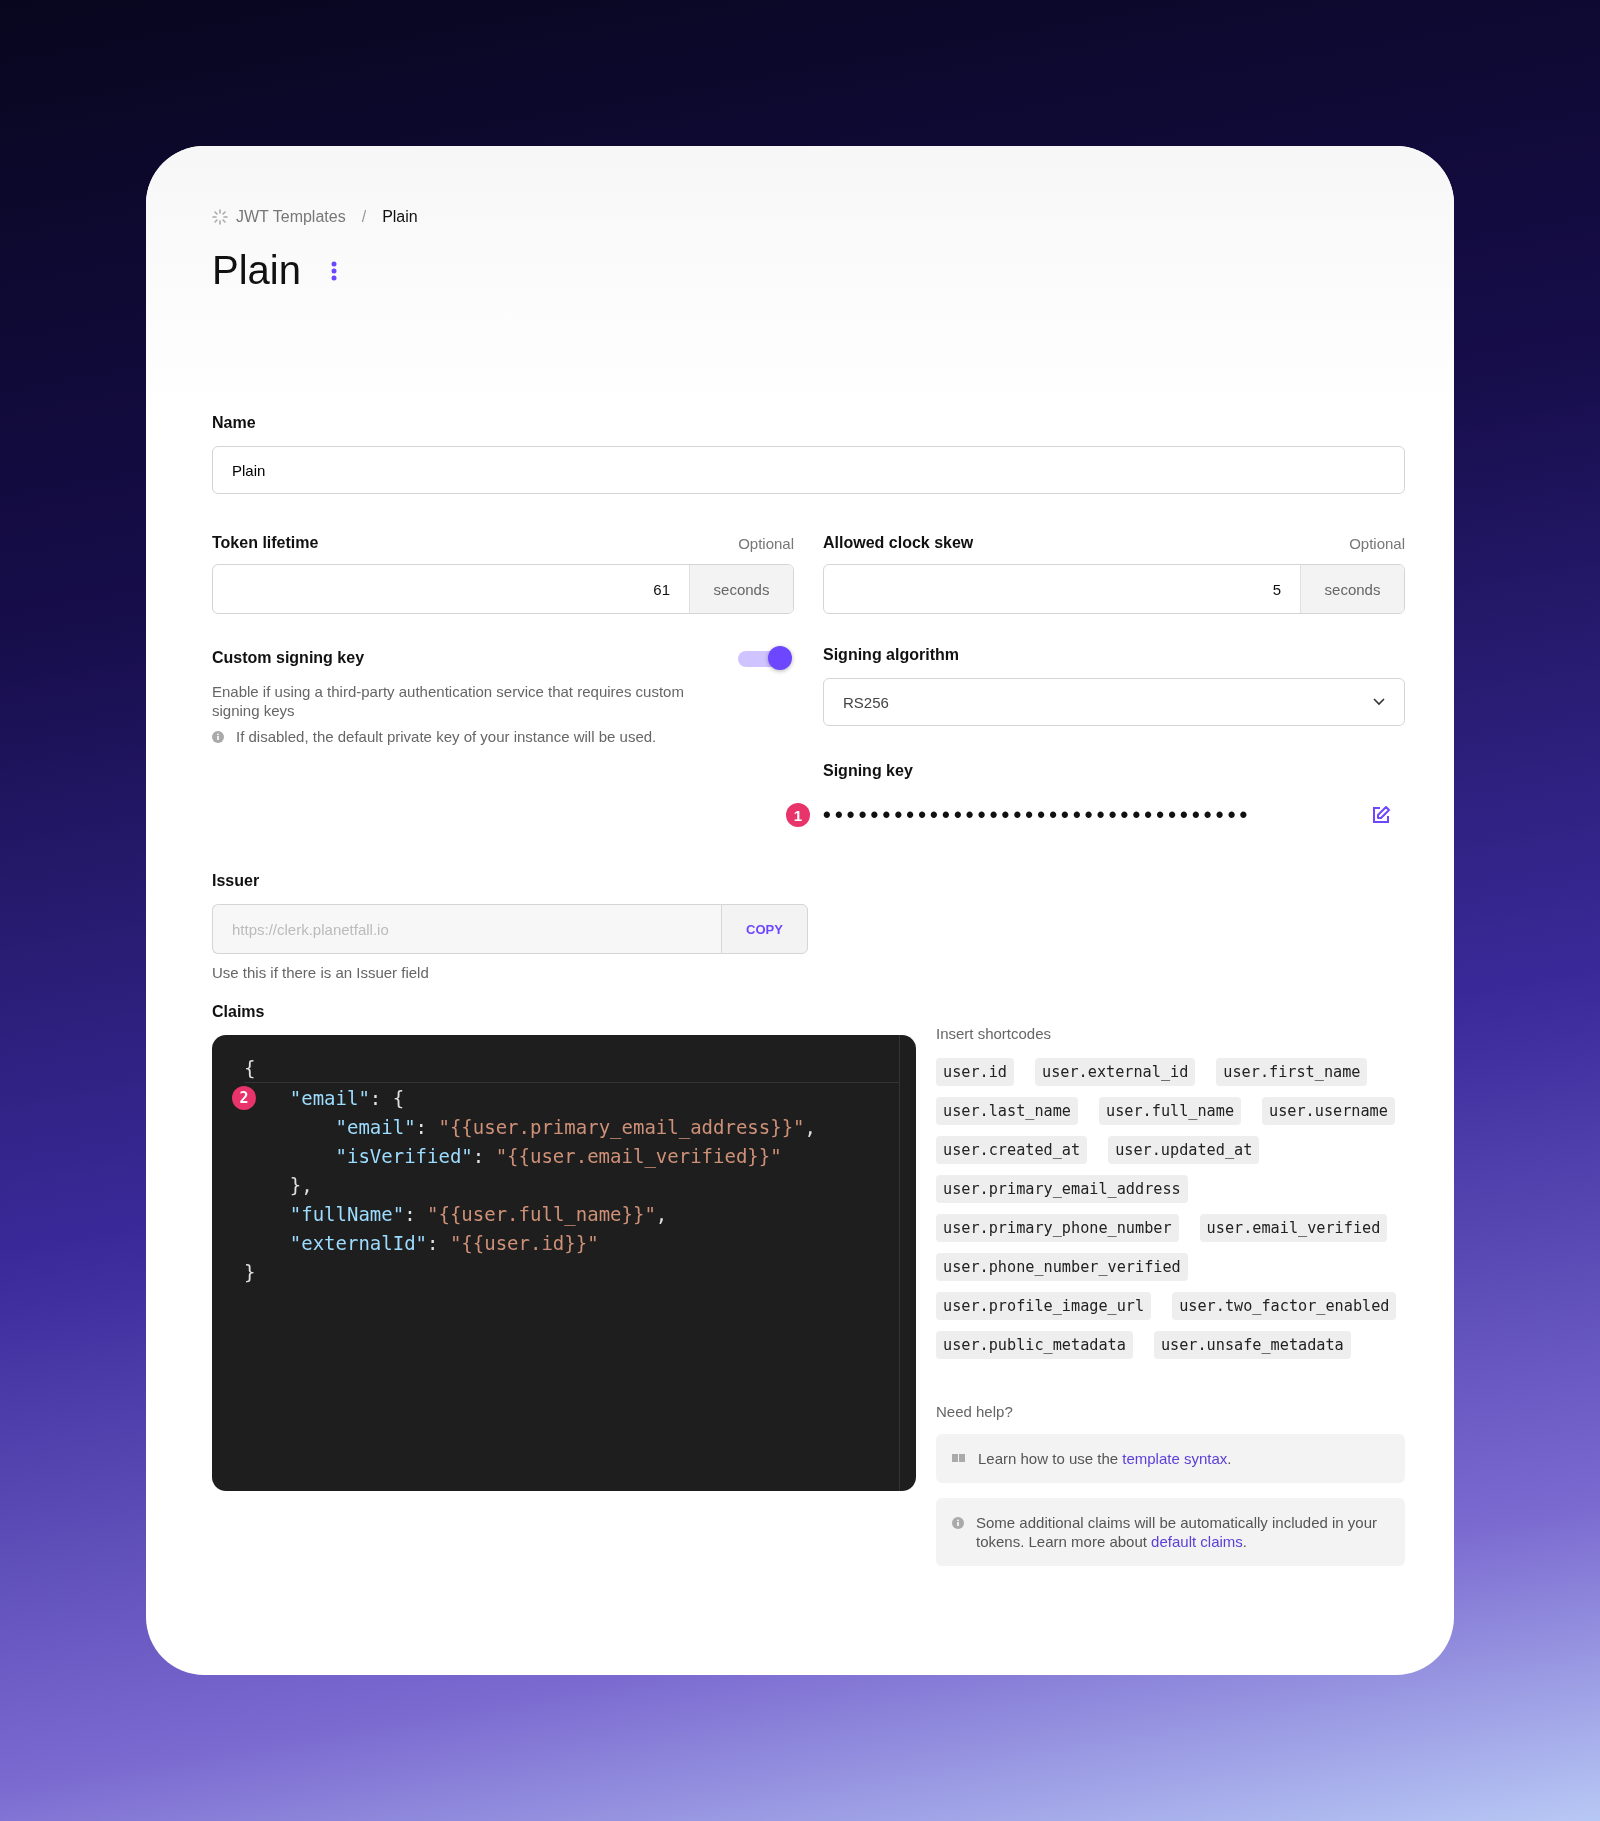 This screenshot has width=1600, height=1821. Describe the element at coordinates (564, 1263) in the screenshot. I see `code-editor: { 2 "email": { "email": "{{user.primary_email_address}}", "isVerified": "{{user.email_verified}}" }, "fullName": "{{user.full_name}}", "externalId": "{{user.id}}" }` at that location.